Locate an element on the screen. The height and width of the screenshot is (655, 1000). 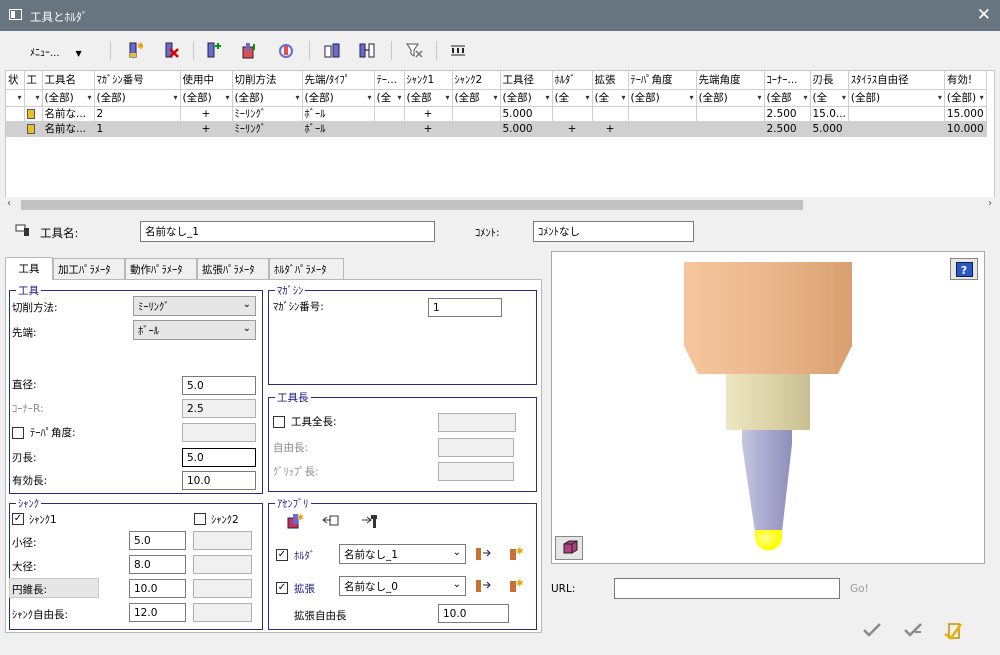
assembly-insert-icon is located at coordinates (331, 522).